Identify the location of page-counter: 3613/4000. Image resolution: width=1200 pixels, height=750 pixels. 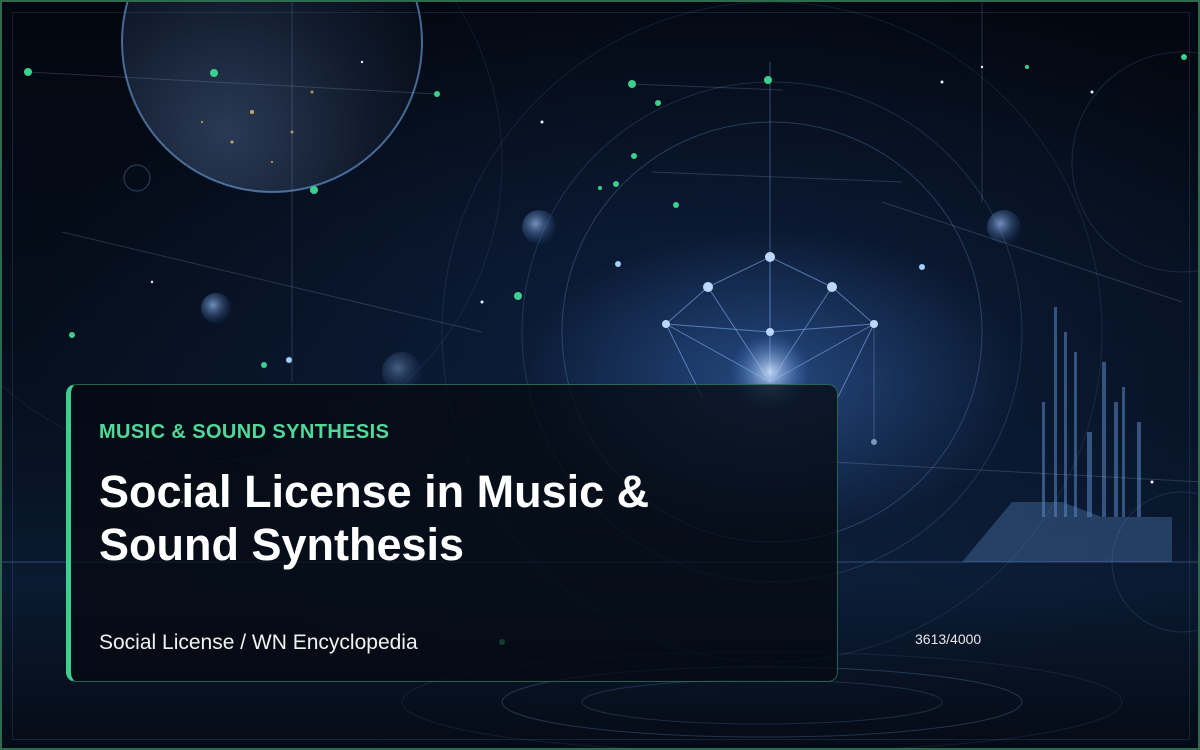
(948, 639).